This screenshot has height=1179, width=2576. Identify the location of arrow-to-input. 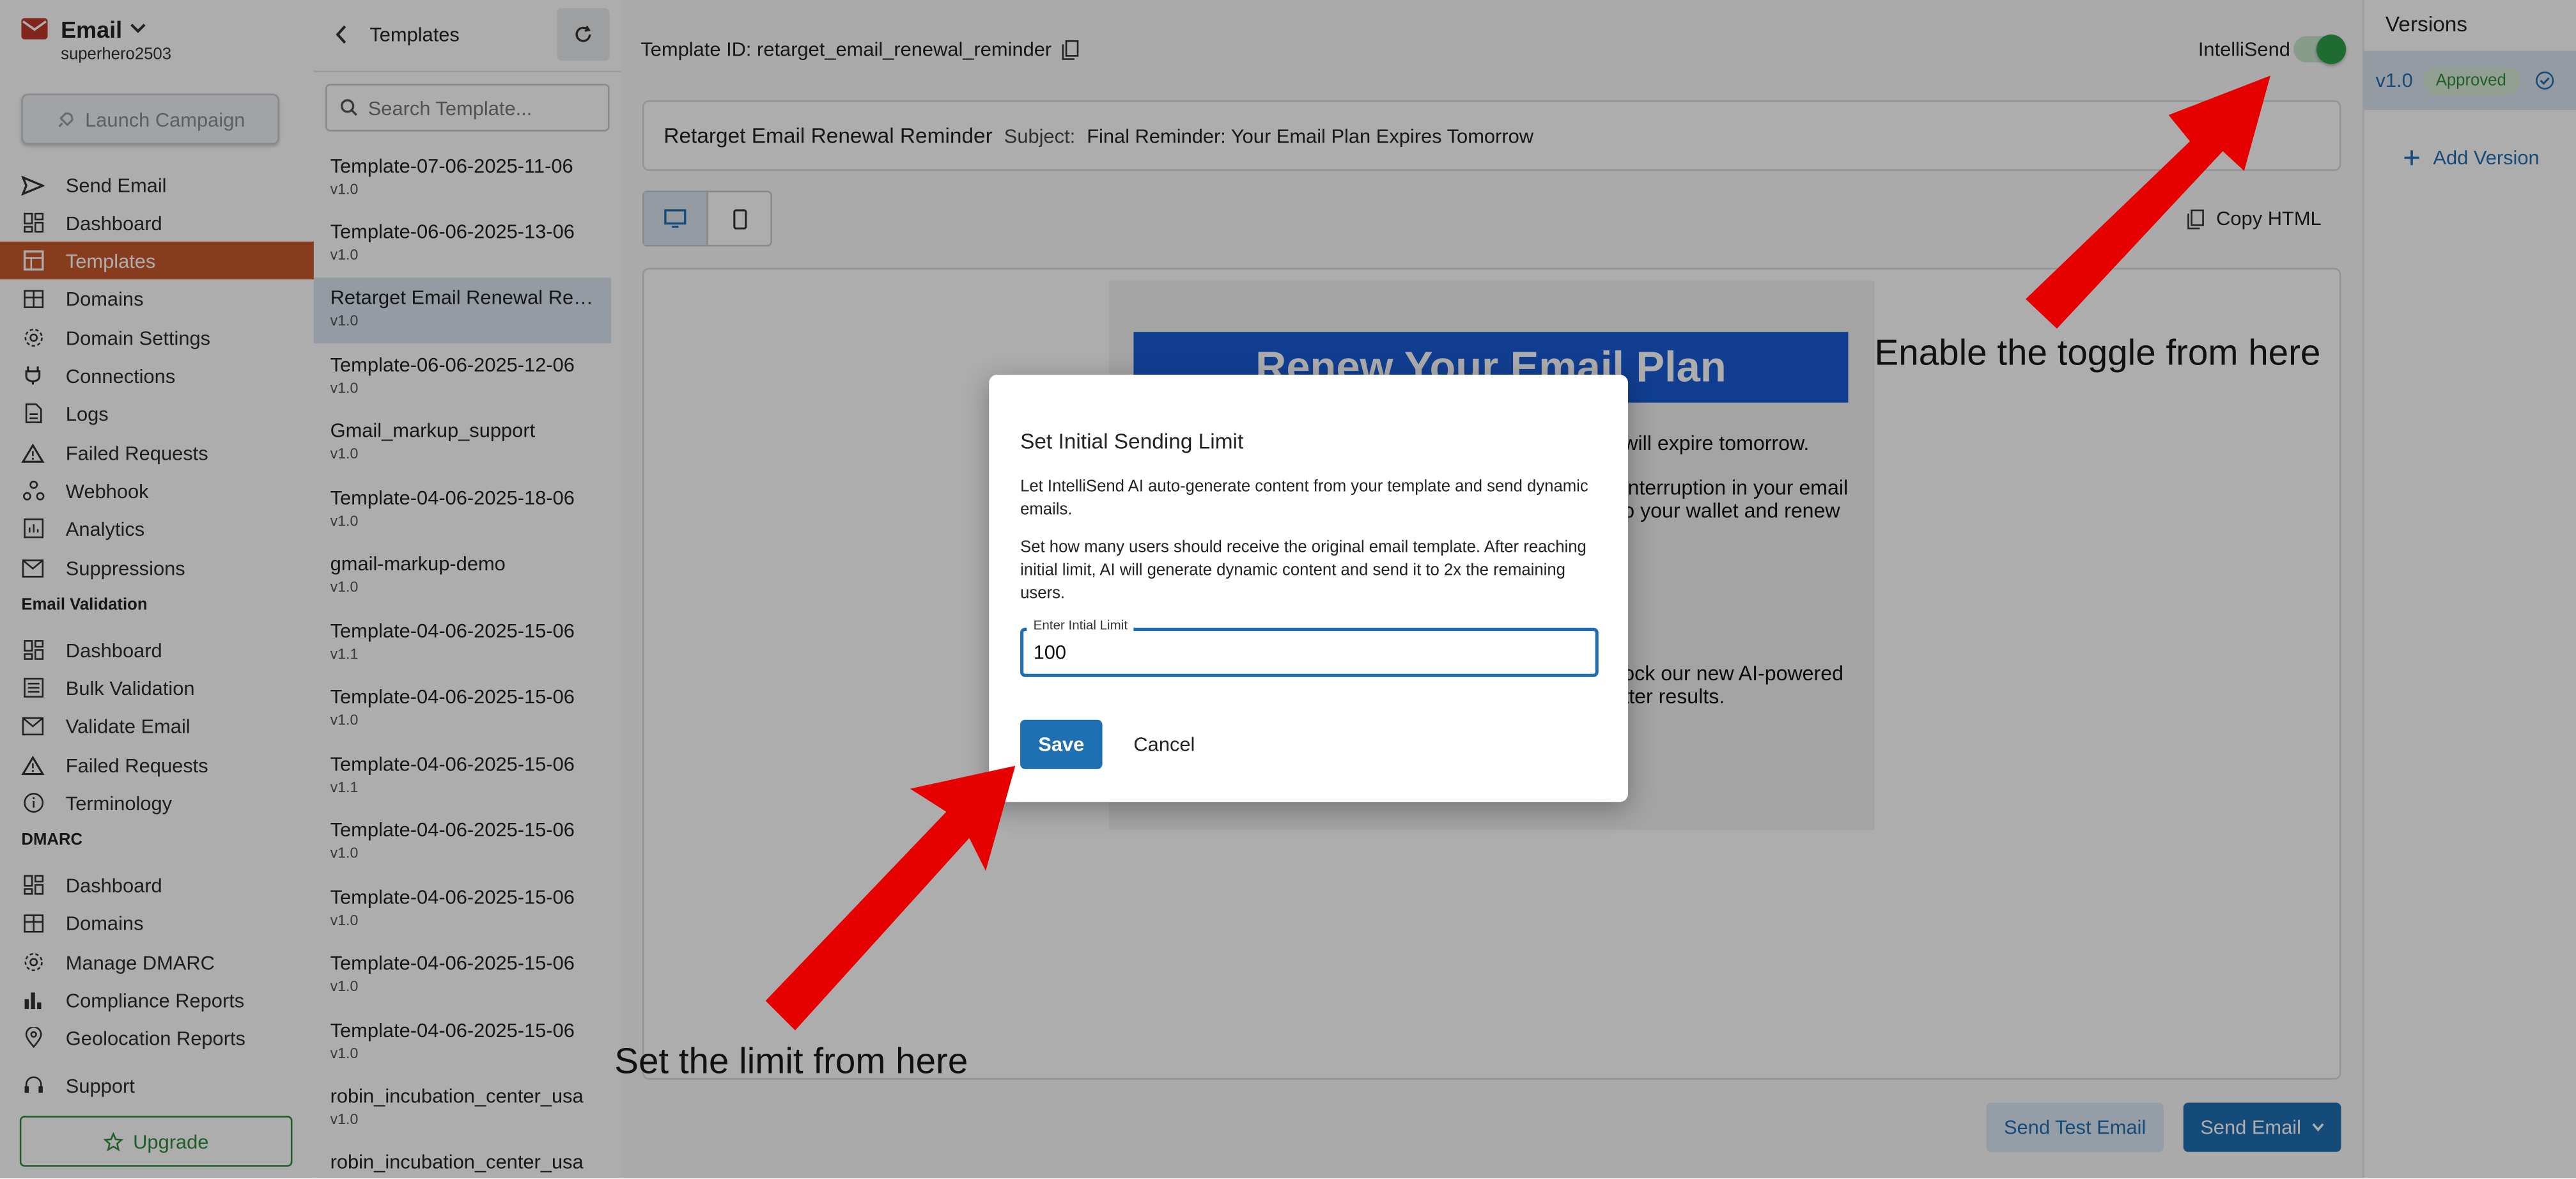
(890, 898).